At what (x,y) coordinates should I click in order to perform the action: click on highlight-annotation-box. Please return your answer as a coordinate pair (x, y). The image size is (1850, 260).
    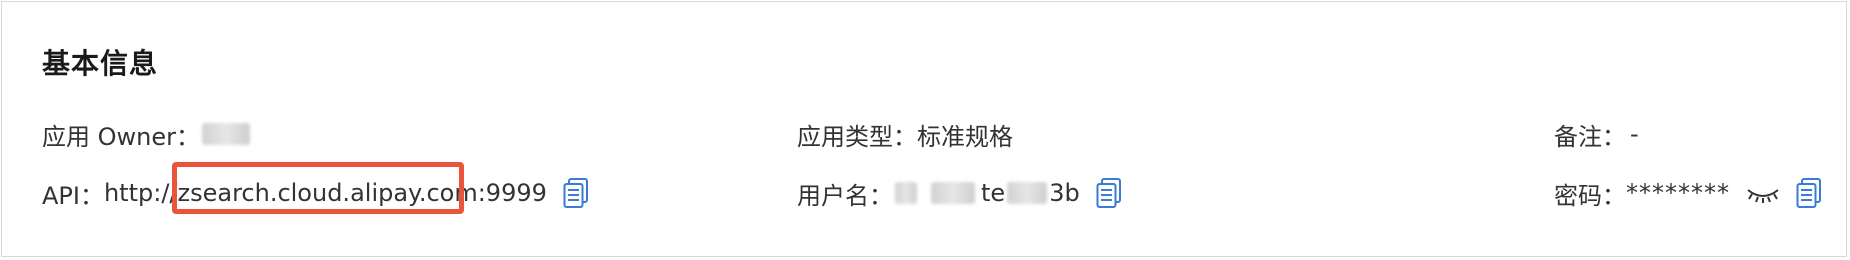
    Looking at the image, I should click on (318, 188).